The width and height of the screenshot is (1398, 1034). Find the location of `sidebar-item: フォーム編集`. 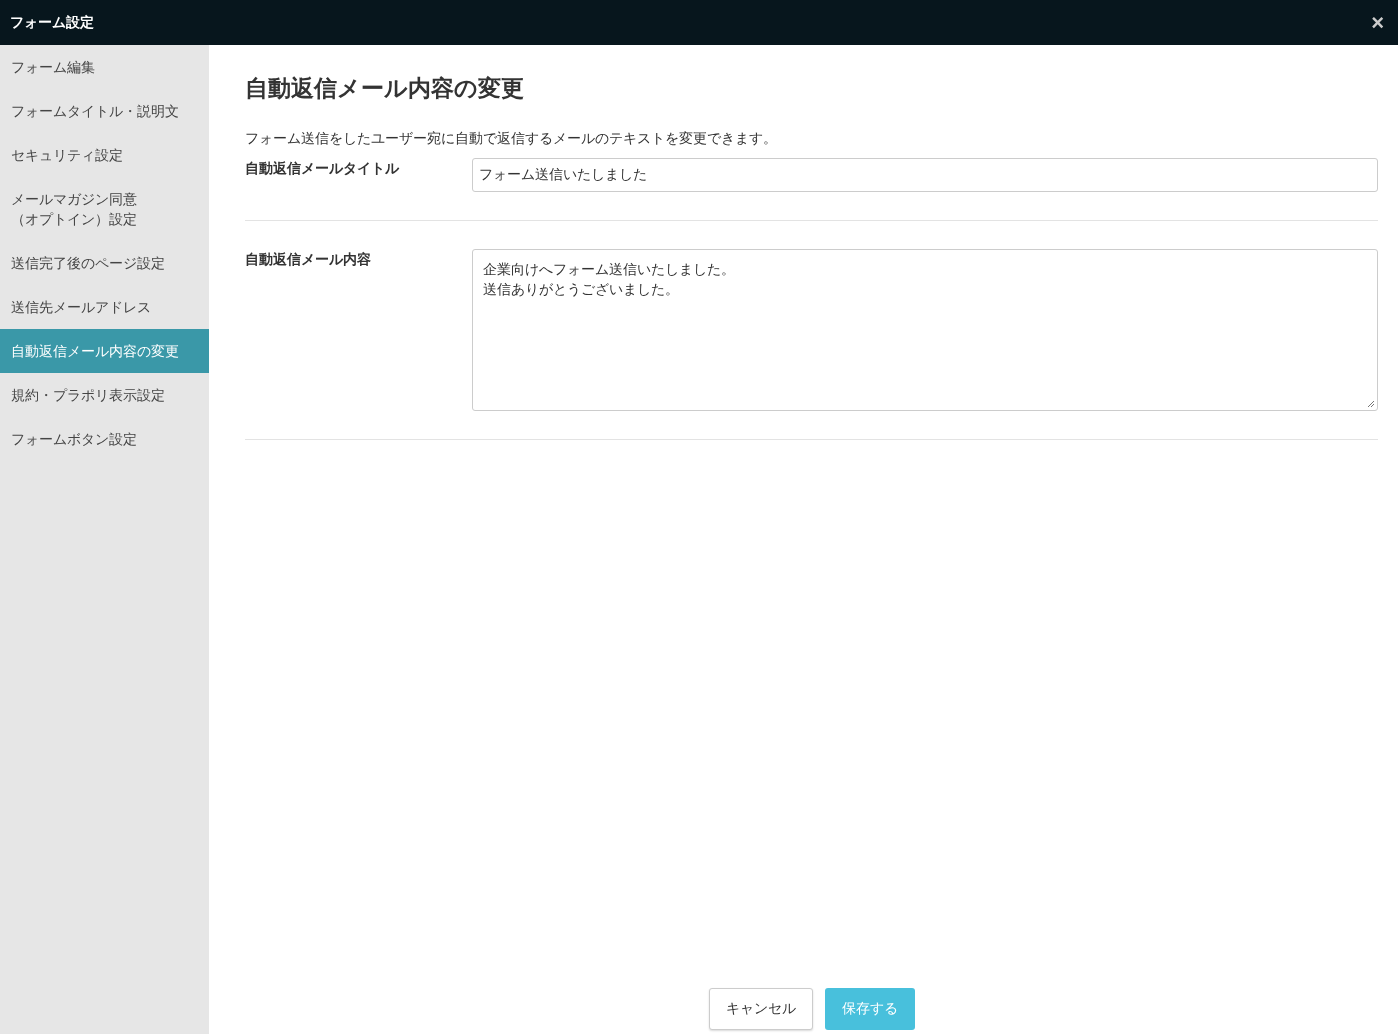

sidebar-item: フォーム編集 is located at coordinates (104, 67).